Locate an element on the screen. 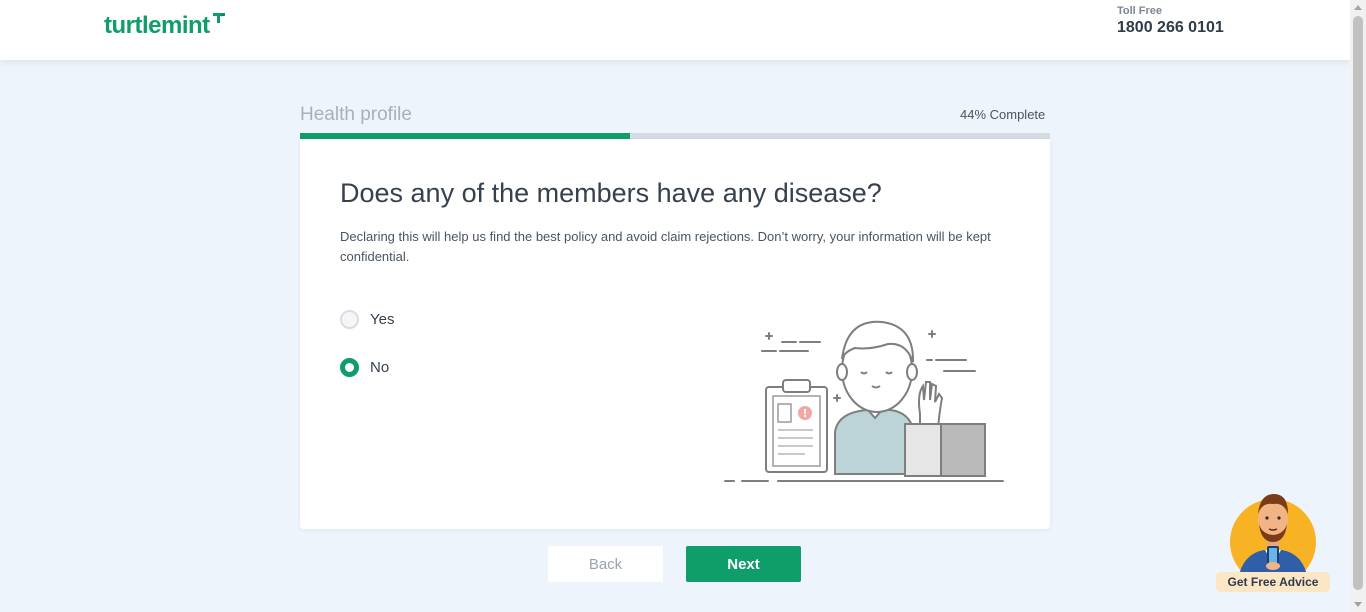 This screenshot has height=612, width=1366. option-no-label: No is located at coordinates (380, 367).